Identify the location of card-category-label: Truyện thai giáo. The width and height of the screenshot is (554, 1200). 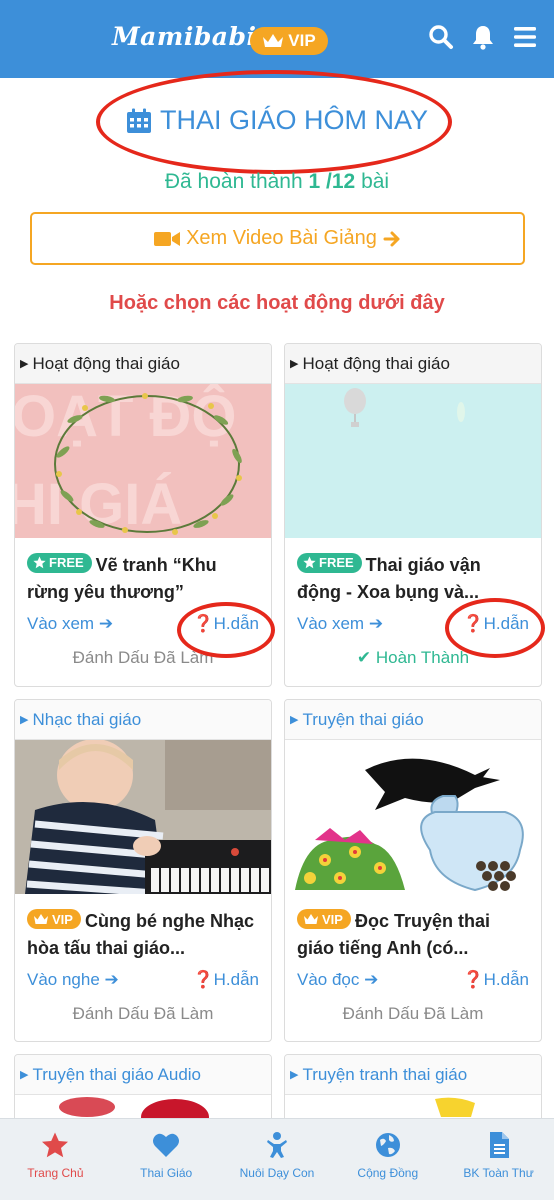
(363, 719).